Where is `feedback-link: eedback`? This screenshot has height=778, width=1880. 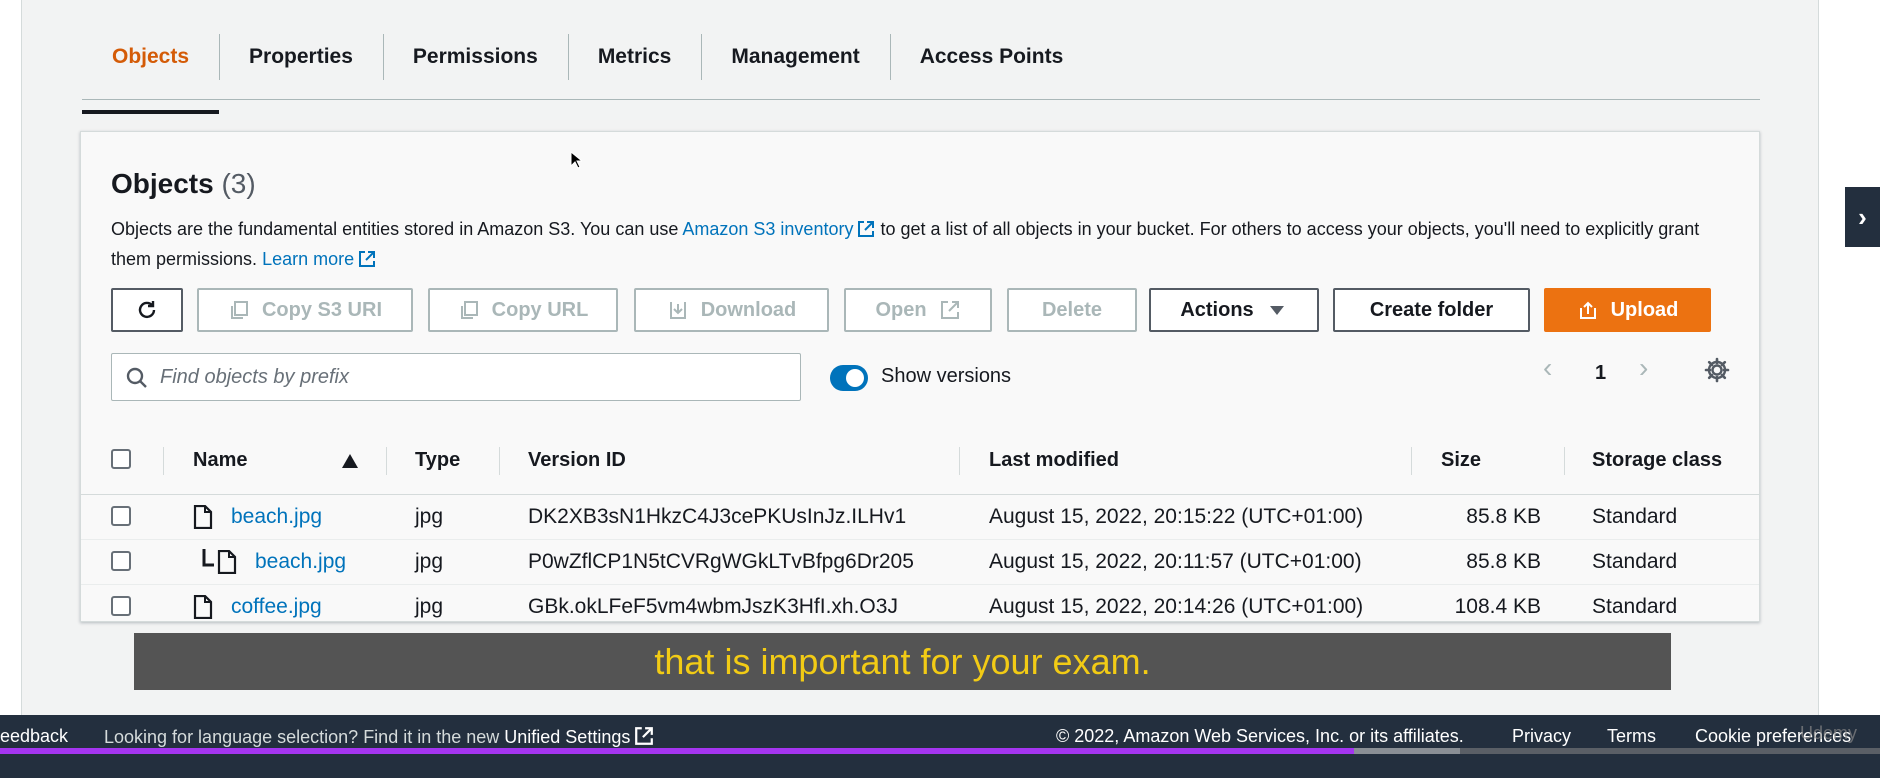
feedback-link: eedback is located at coordinates (34, 736).